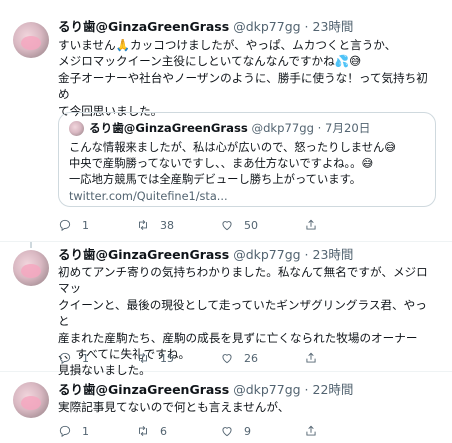  I want to click on retweet-count: 38, so click(167, 225).